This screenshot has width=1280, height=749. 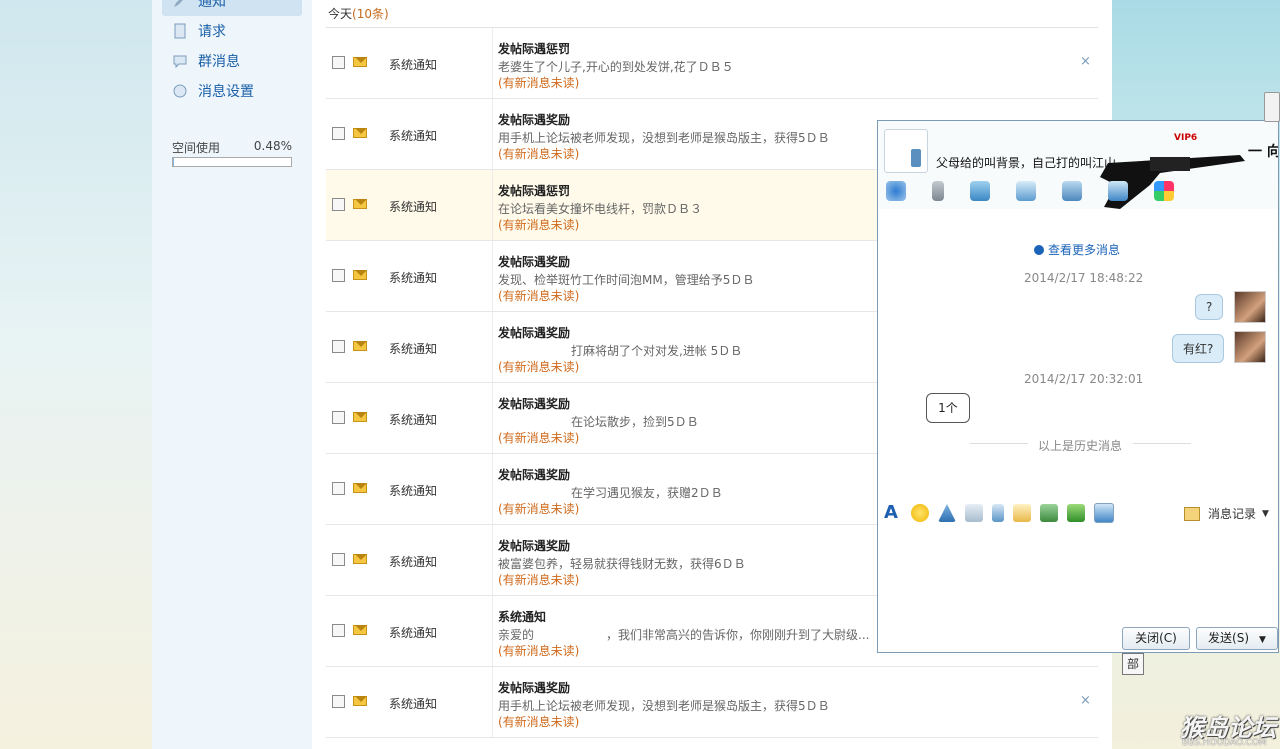 I want to click on file-transfer-icon, so click(x=980, y=191).